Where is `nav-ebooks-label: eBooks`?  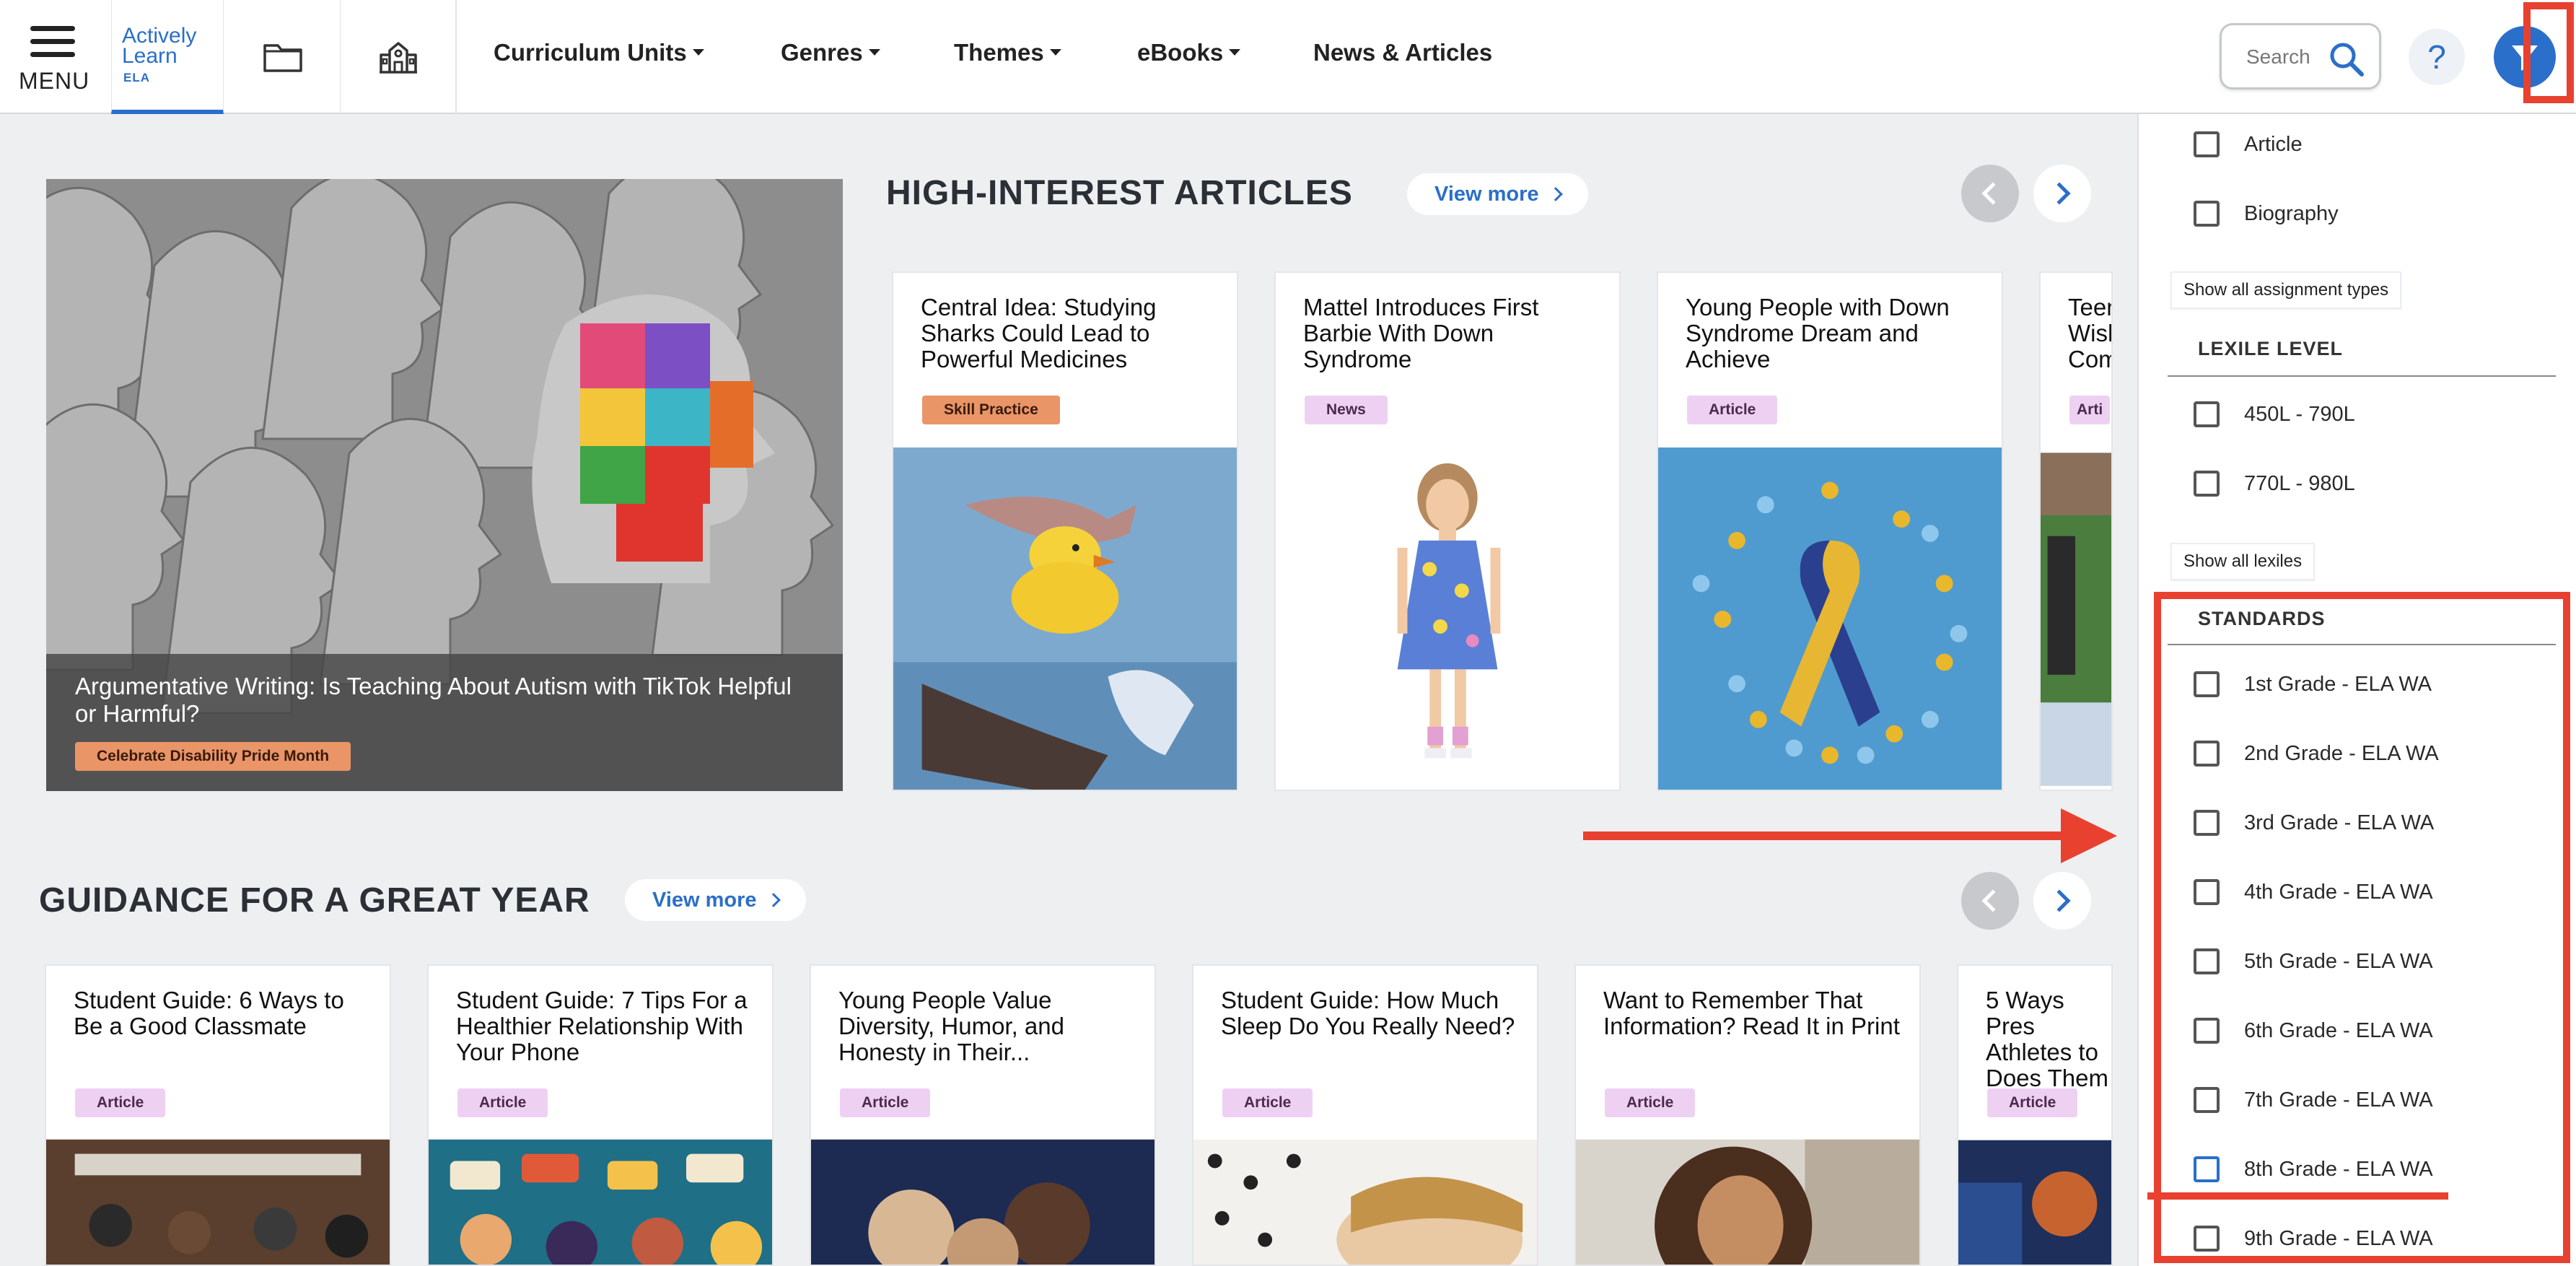
nav-ebooks-label: eBooks is located at coordinates (1180, 52).